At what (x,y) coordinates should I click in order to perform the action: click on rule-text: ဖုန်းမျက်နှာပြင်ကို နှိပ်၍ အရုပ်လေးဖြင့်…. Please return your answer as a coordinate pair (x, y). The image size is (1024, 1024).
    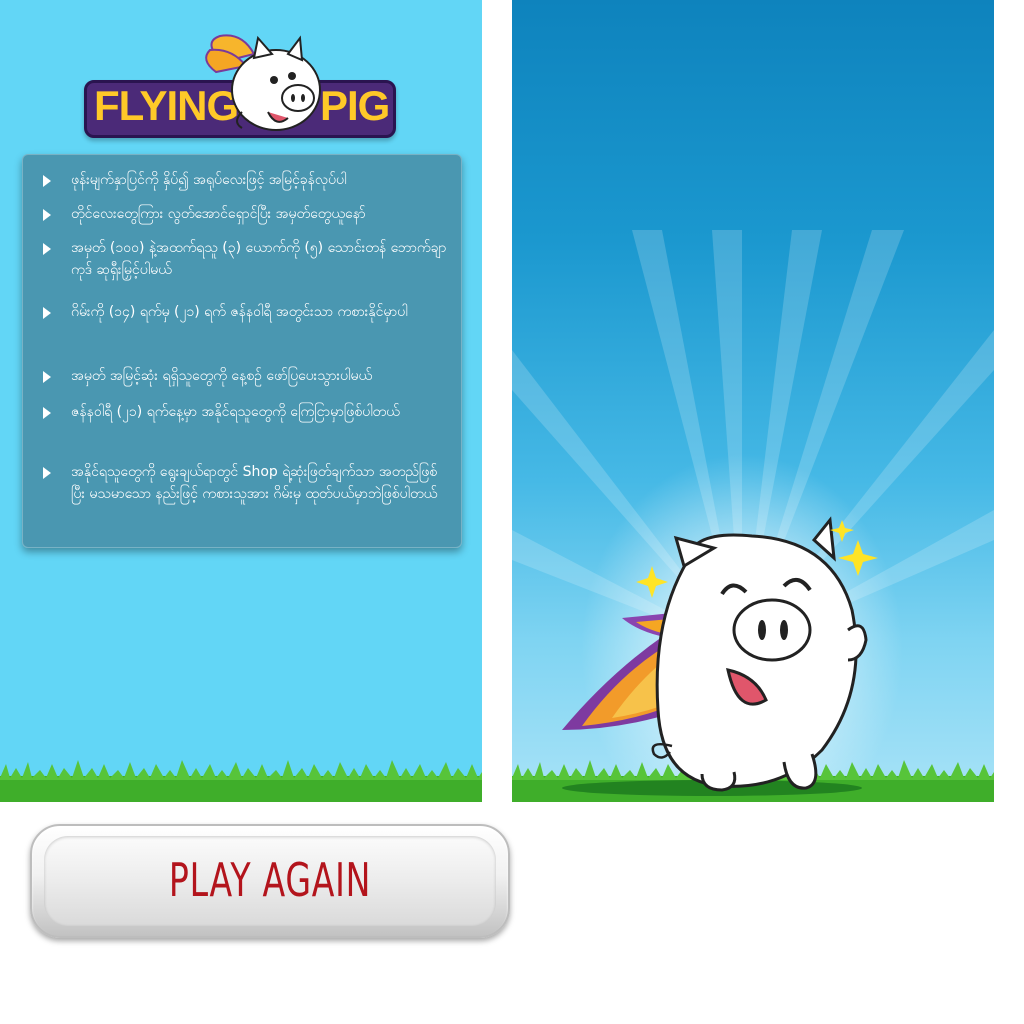
    Looking at the image, I should click on (209, 180).